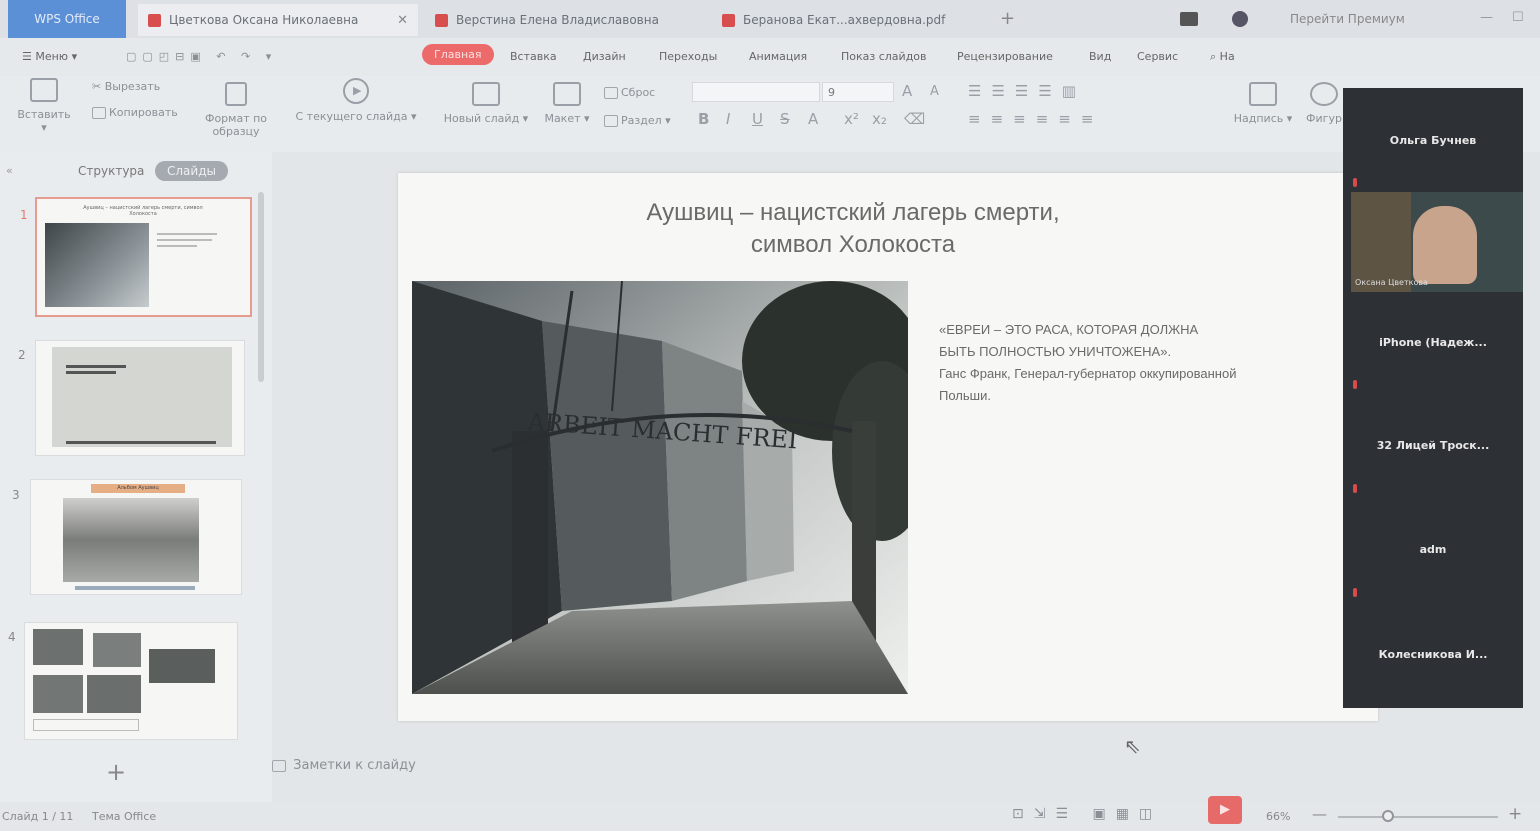  I want to click on slideshow-play-button: ▶, so click(1225, 810).